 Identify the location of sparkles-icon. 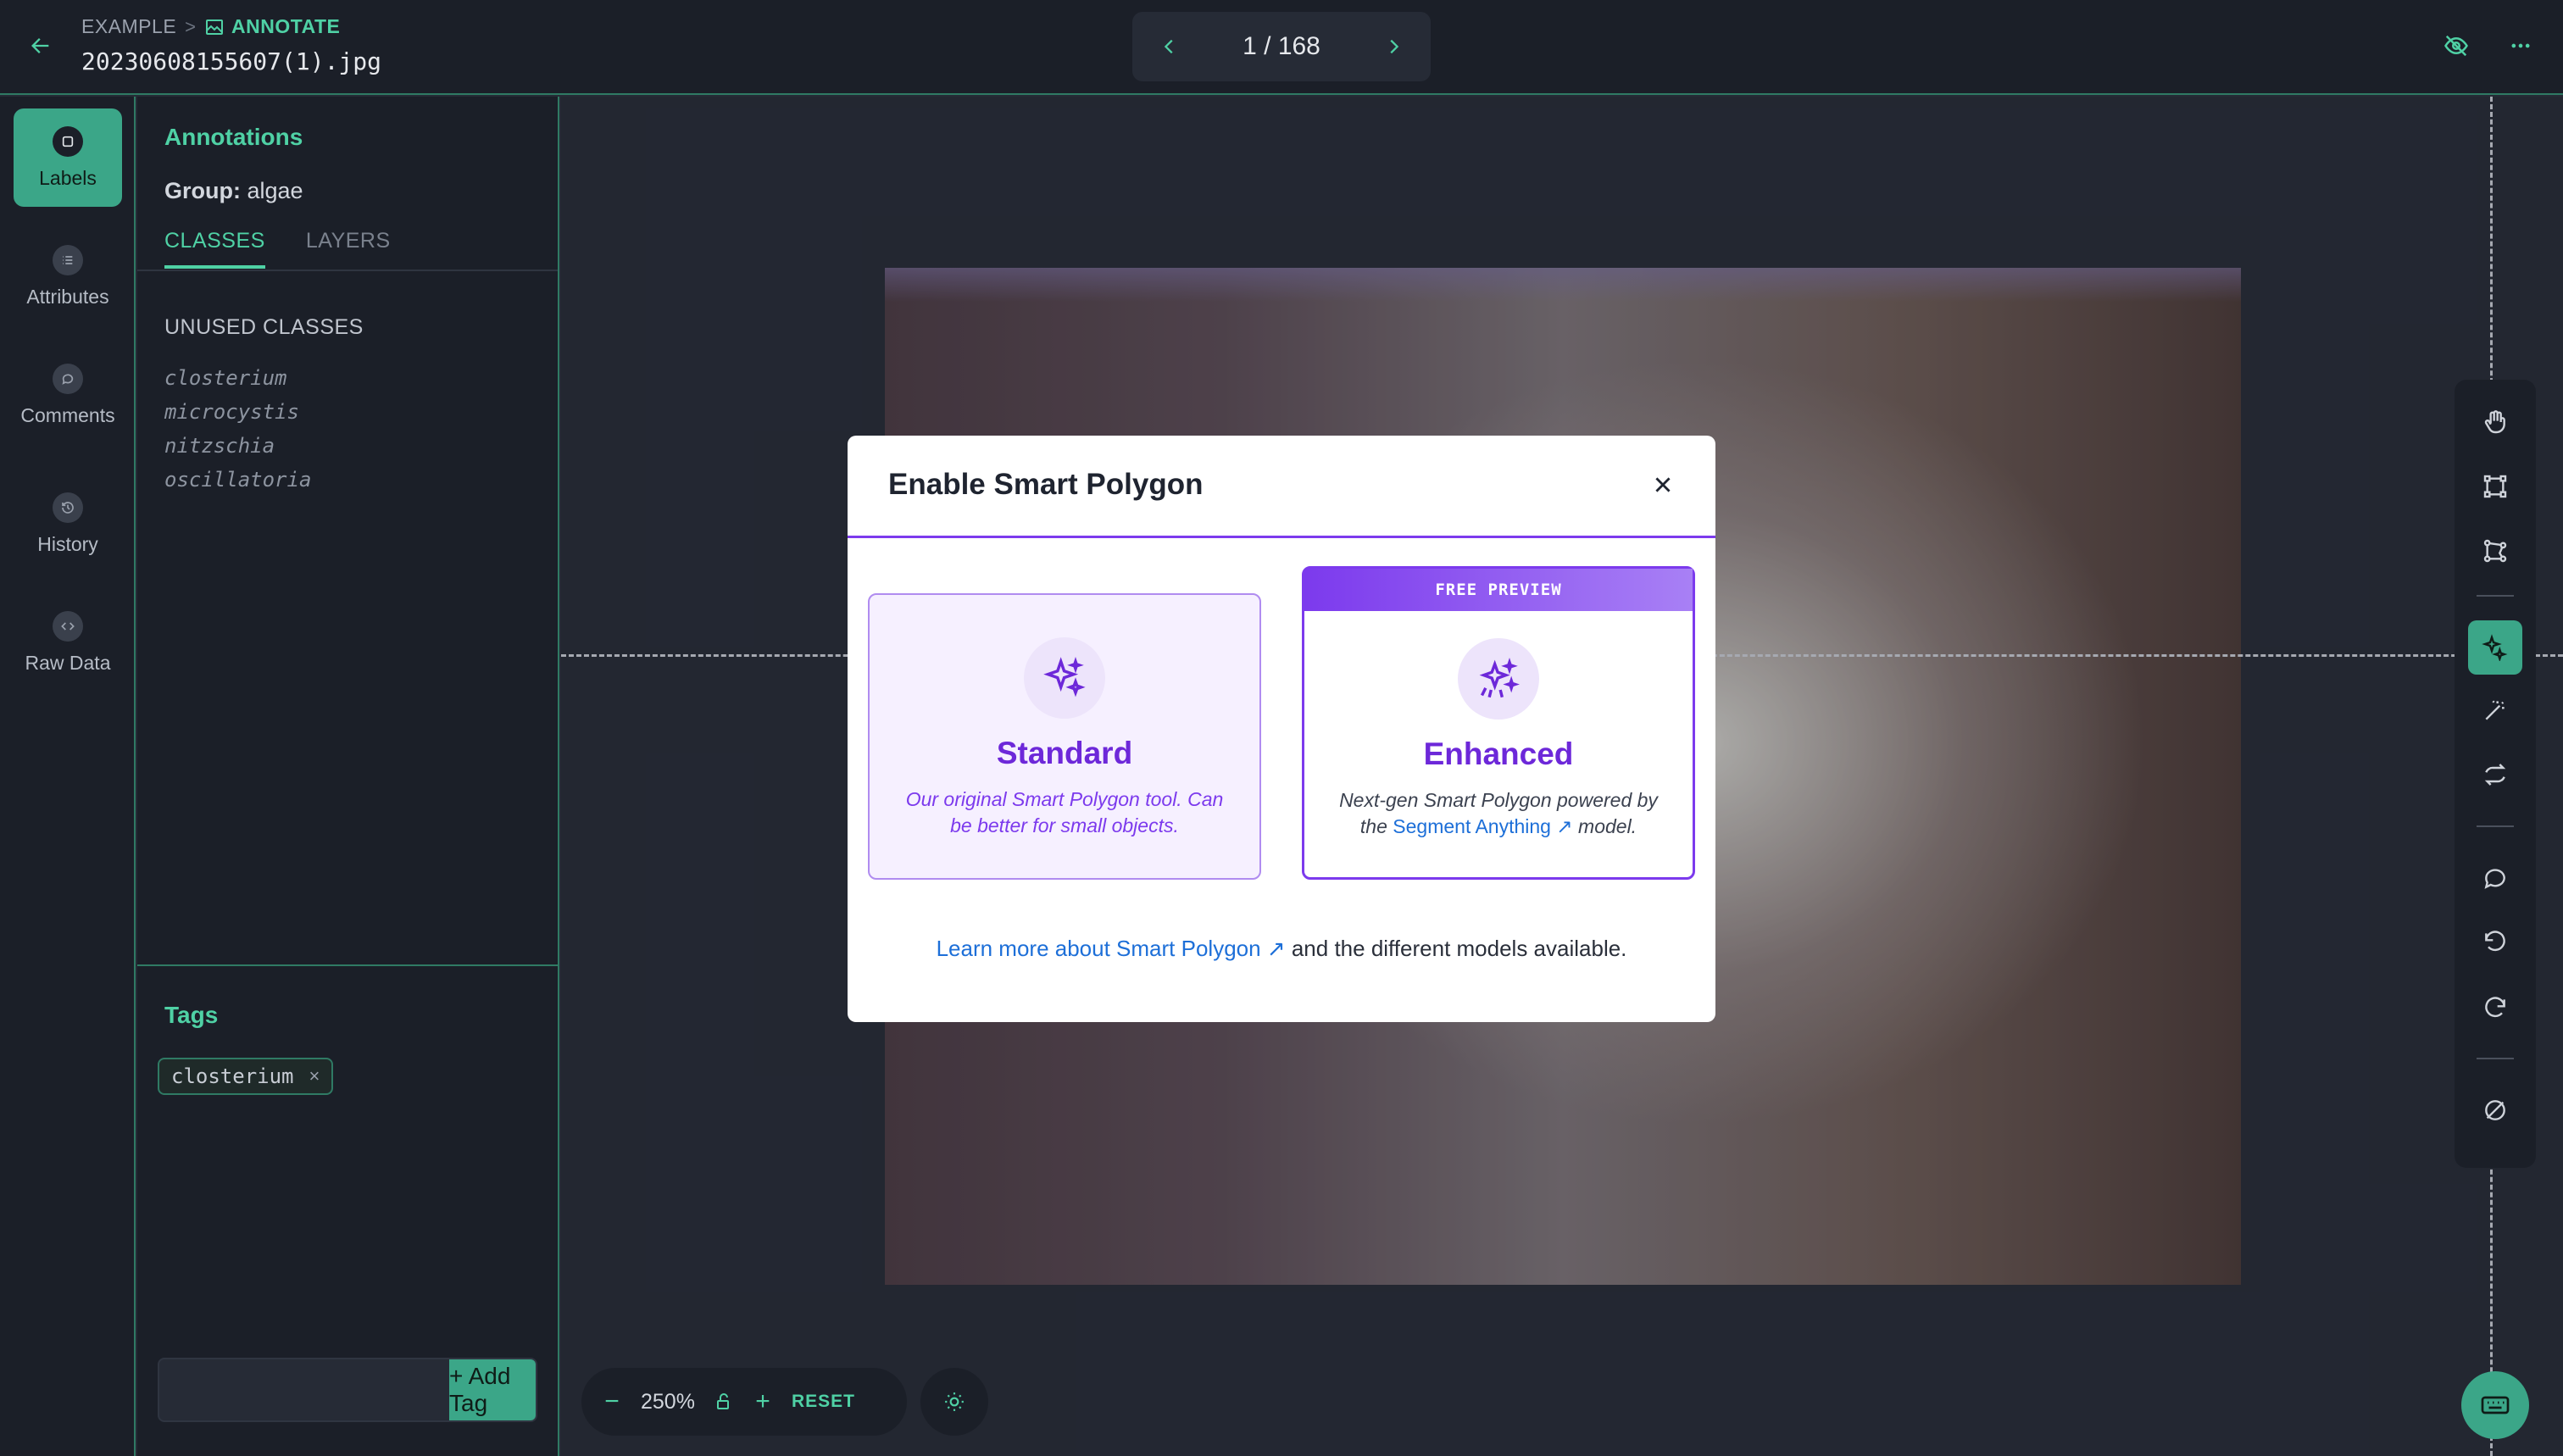
(1064, 678).